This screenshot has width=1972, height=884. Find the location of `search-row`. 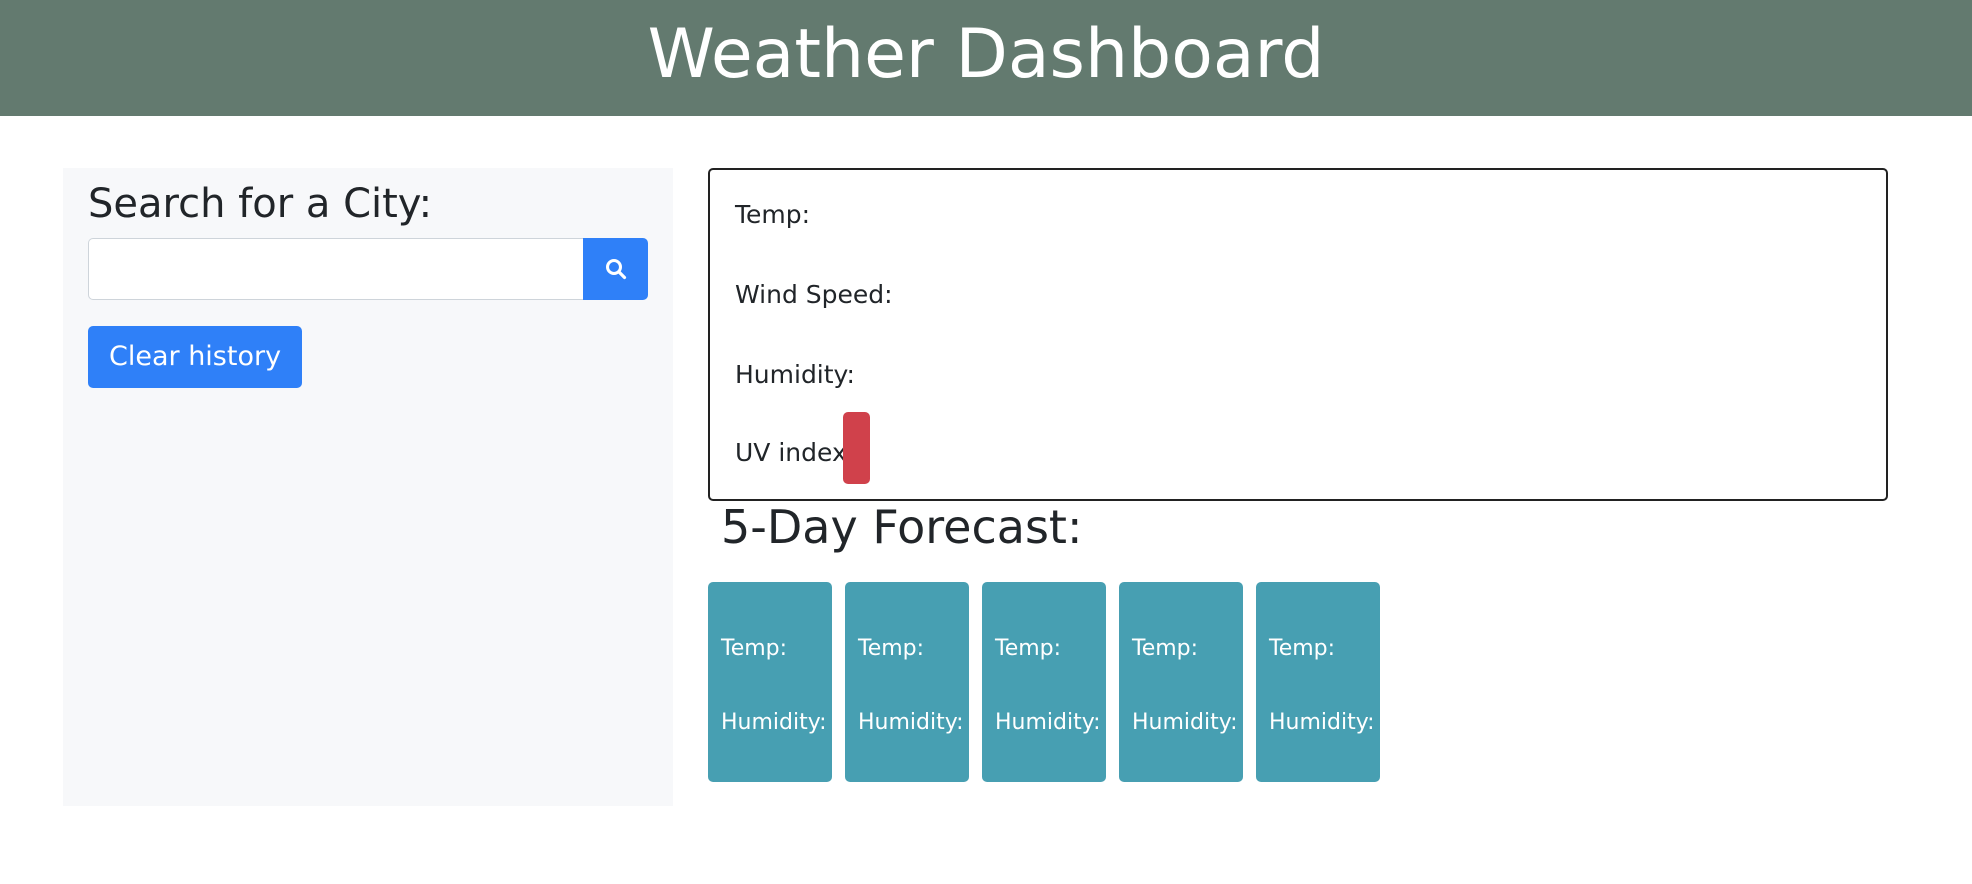

search-row is located at coordinates (368, 269).